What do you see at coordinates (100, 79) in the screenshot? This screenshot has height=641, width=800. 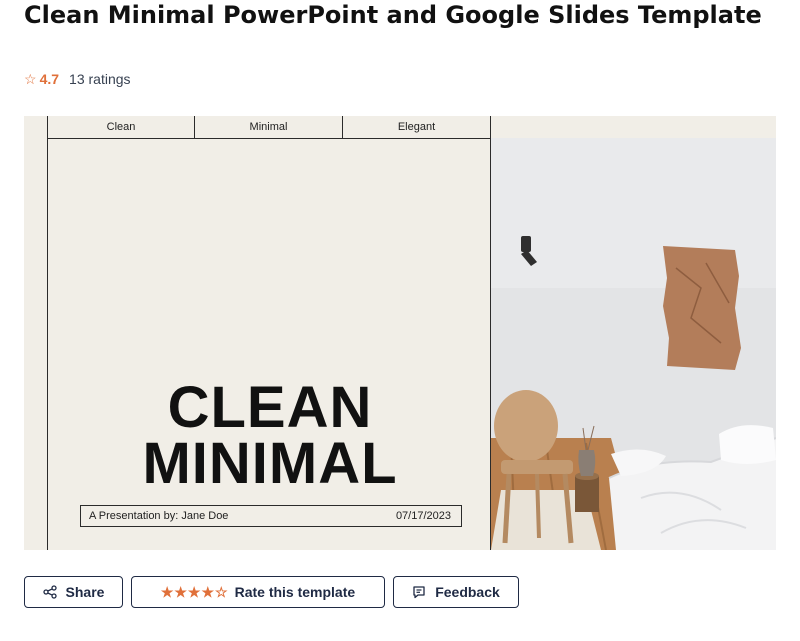 I see `rating-count: 13 ratings` at bounding box center [100, 79].